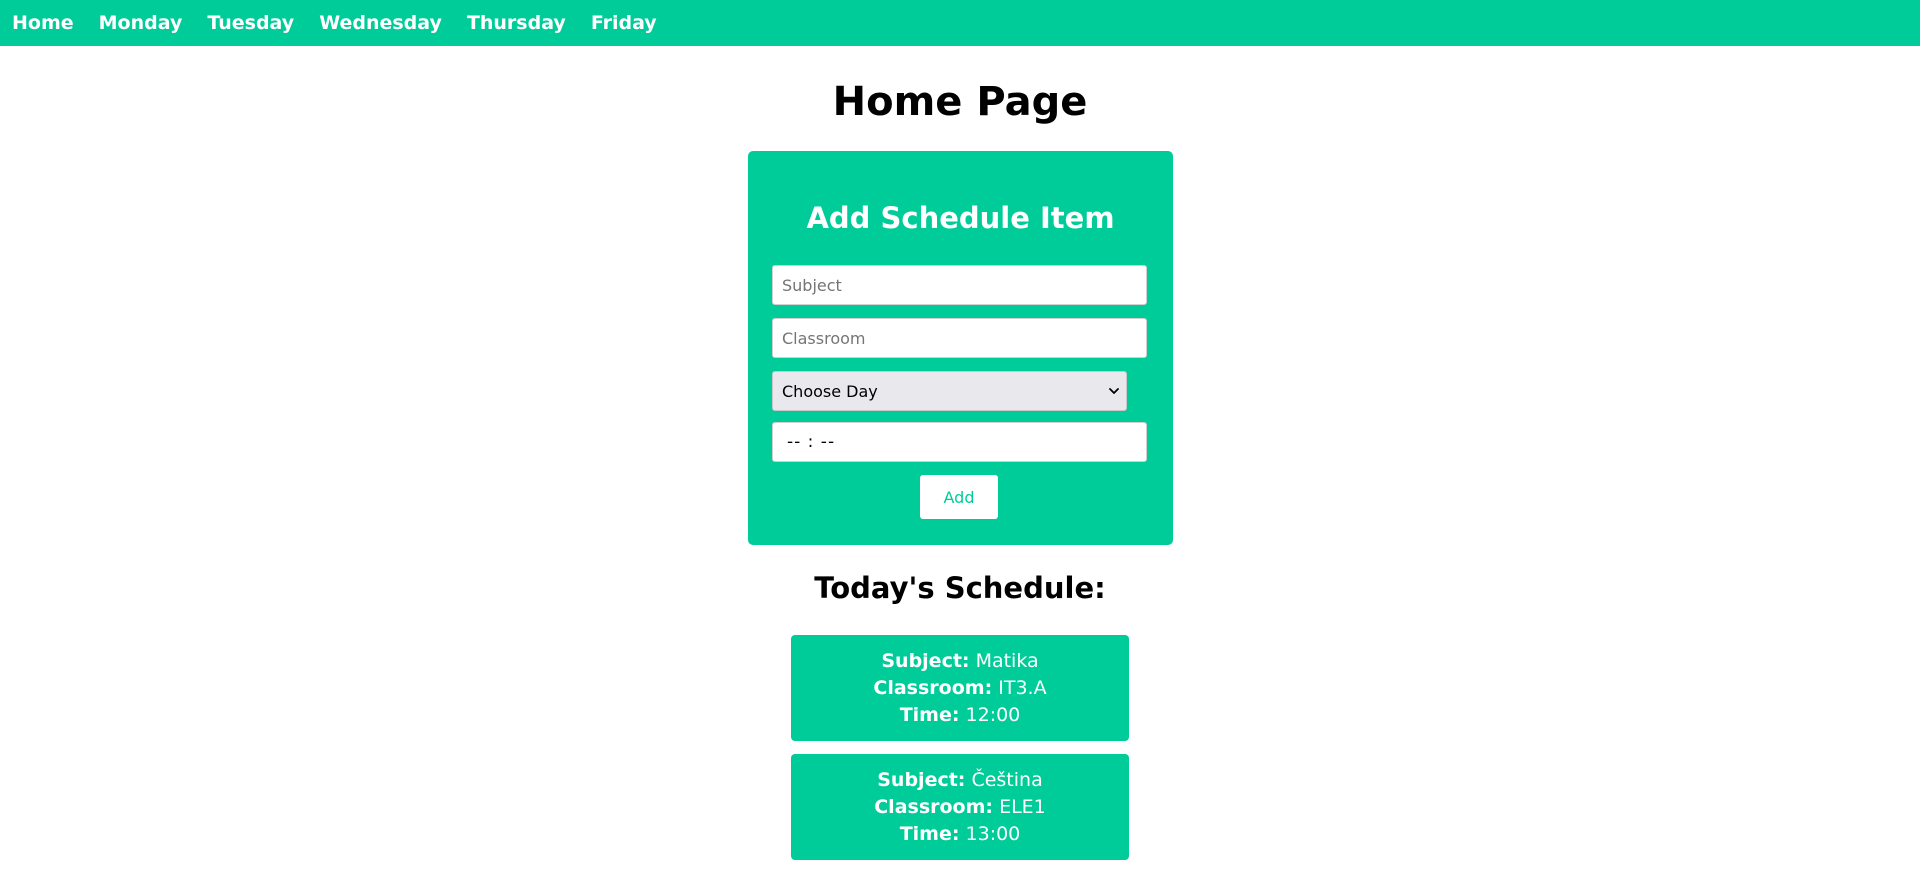 The height and width of the screenshot is (878, 1920). Describe the element at coordinates (1114, 391) in the screenshot. I see `chevron-down-icon` at that location.